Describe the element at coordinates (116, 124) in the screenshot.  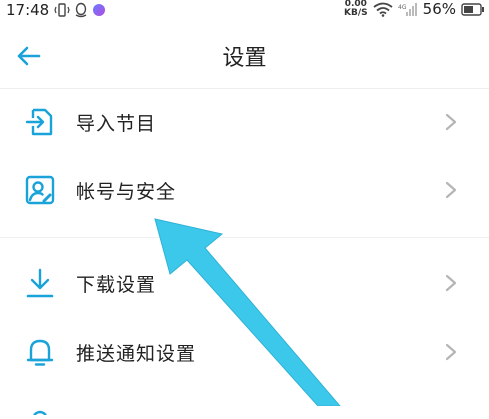
I see `settings-item-label: 导入节目` at that location.